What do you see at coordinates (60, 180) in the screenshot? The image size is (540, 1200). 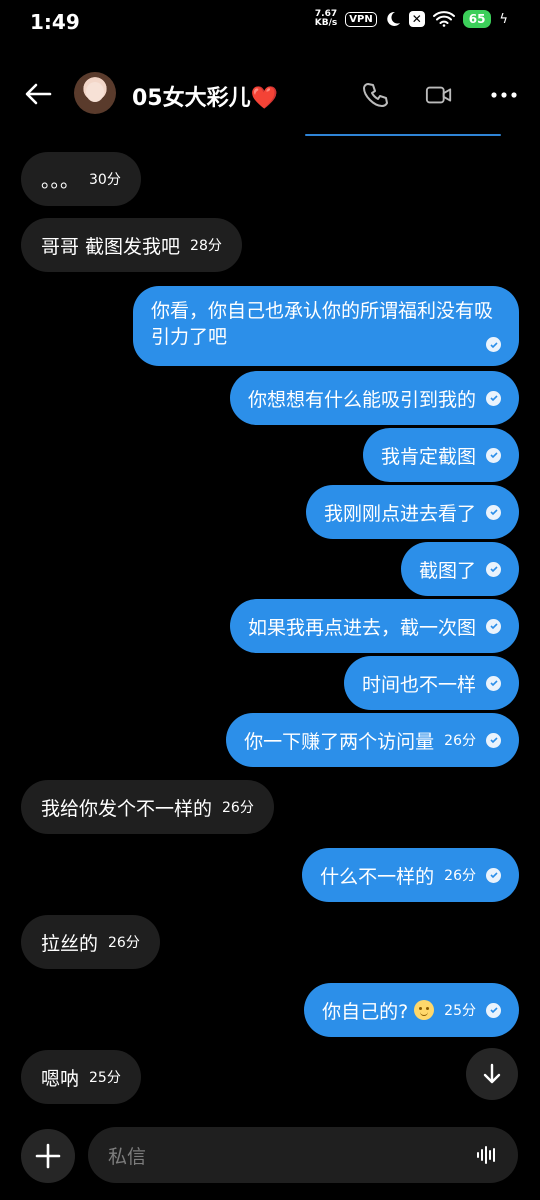 I see `message-text: 。。。` at bounding box center [60, 180].